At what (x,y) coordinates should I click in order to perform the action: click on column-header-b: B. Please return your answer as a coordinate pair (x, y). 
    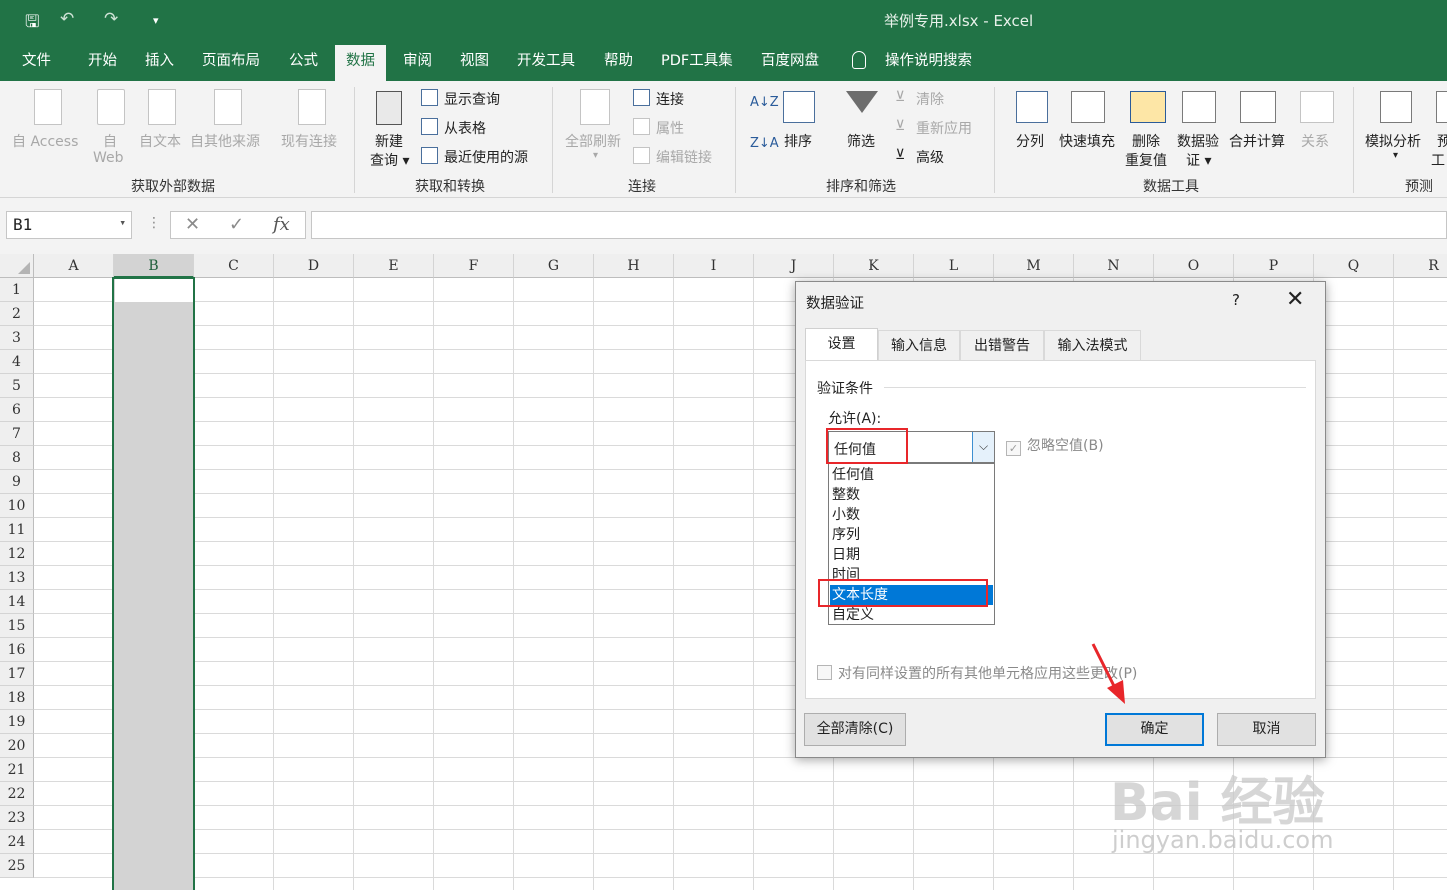
    Looking at the image, I should click on (154, 266).